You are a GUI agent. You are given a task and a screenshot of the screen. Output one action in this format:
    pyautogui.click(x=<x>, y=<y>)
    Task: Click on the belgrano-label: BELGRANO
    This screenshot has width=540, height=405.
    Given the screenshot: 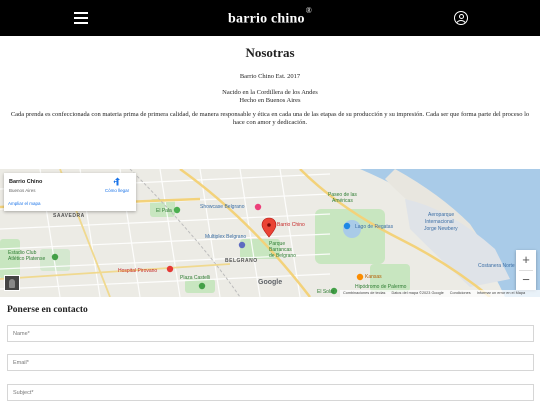 What is the action you would take?
    pyautogui.click(x=241, y=261)
    